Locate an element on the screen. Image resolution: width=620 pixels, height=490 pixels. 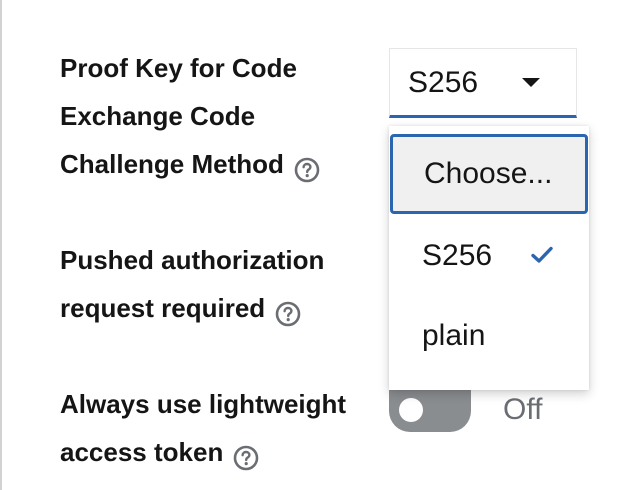
par-label-line-2-text: request required is located at coordinates (163, 308).